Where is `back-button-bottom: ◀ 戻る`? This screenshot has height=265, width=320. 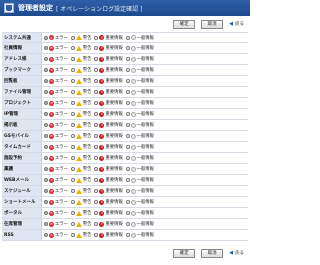
back-button-bottom: ◀ 戻る is located at coordinates (236, 253).